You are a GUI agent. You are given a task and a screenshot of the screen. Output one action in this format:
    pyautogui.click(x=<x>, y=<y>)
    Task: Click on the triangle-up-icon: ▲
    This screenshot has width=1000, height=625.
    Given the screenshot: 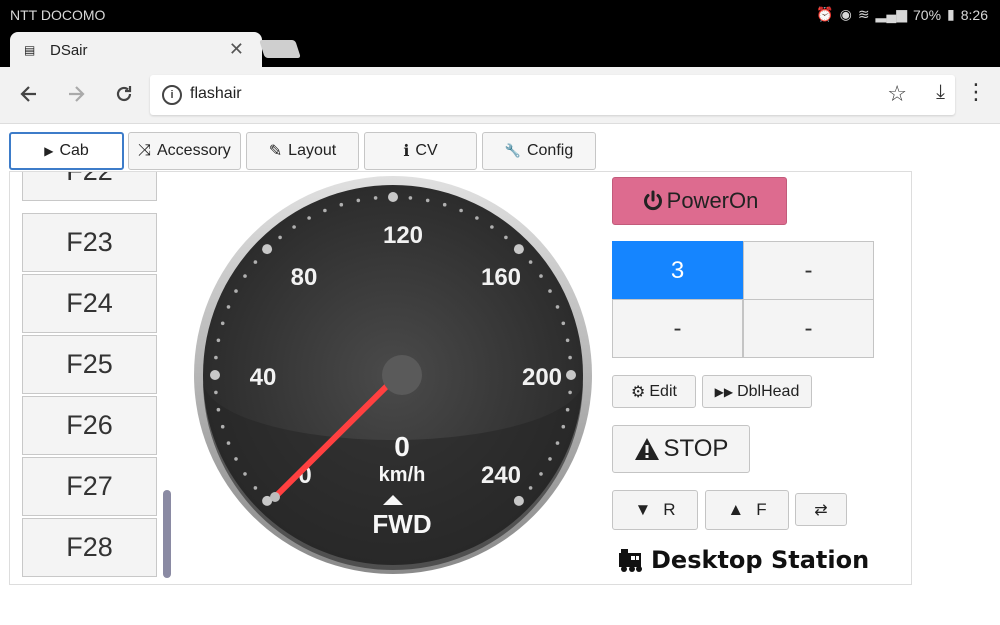 What is the action you would take?
    pyautogui.click(x=736, y=509)
    